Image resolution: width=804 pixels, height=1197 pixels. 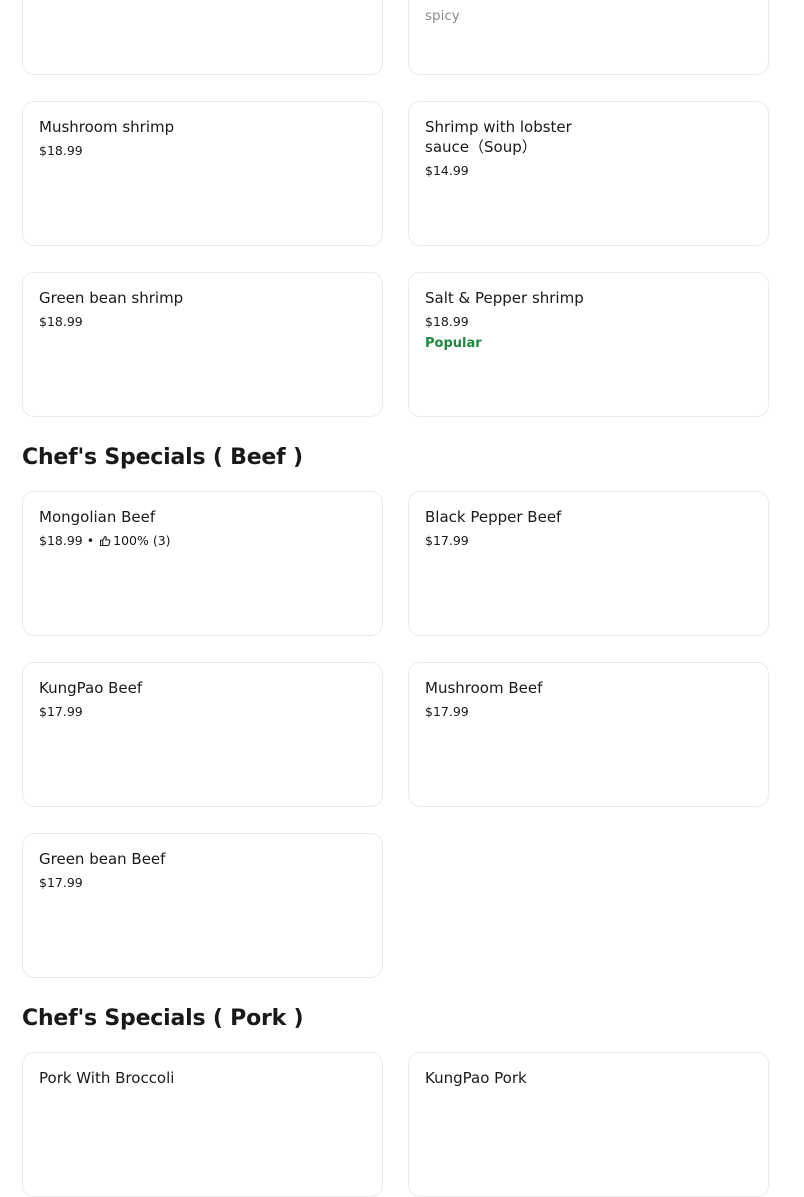 I want to click on menu-item-card, so click(x=202, y=37).